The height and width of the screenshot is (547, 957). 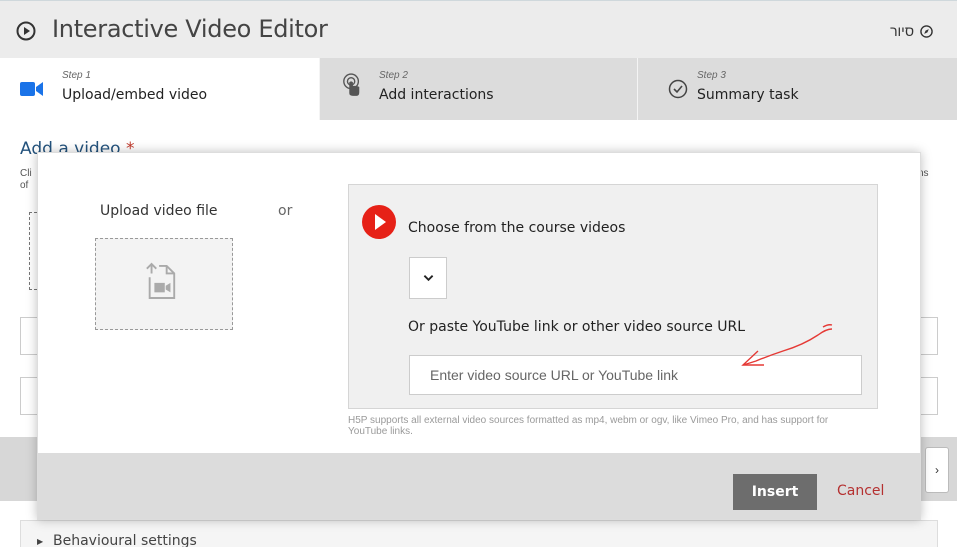 What do you see at coordinates (135, 95) in the screenshot?
I see `step-1-label: Upload/embed video` at bounding box center [135, 95].